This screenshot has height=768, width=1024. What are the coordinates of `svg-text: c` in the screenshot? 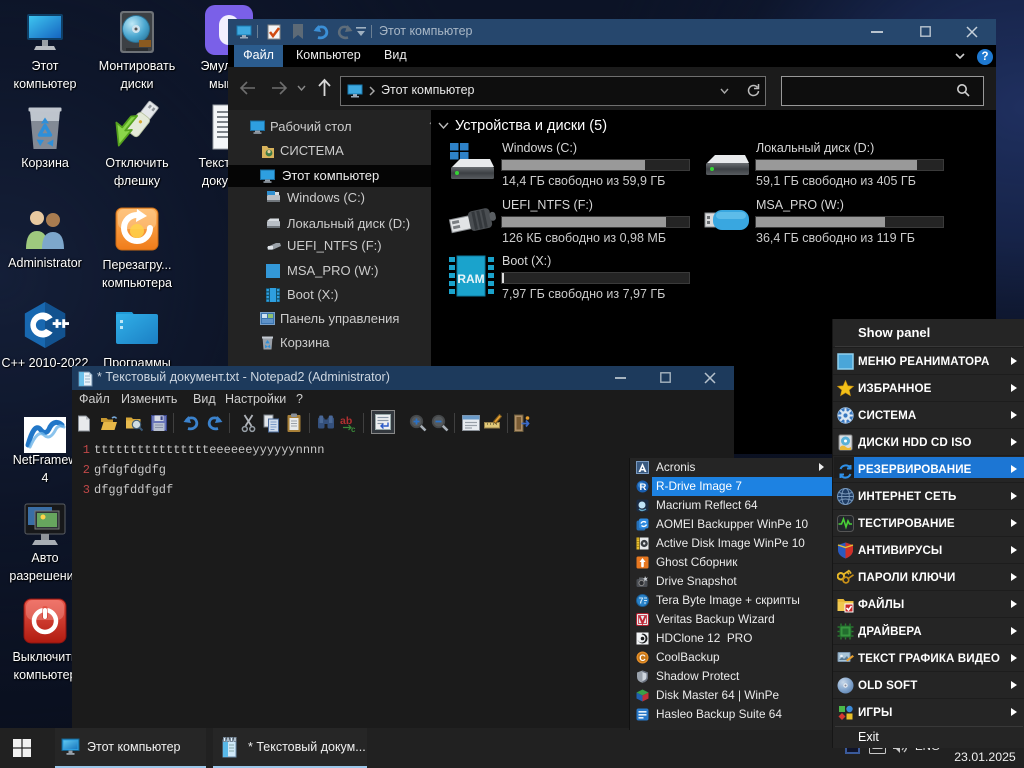 It's located at (353, 429).